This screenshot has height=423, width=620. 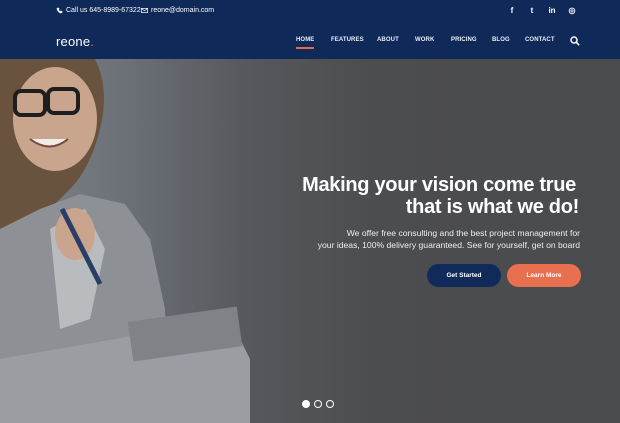 I want to click on slider-dots, so click(x=318, y=404).